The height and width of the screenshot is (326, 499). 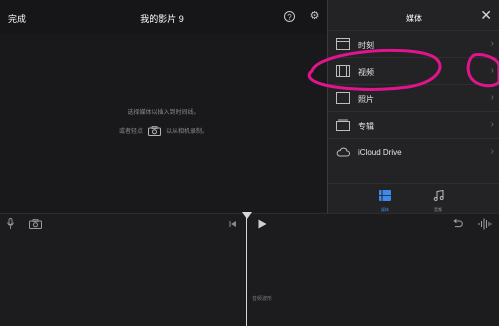 I want to click on media-tab-bar: 媒体 音频, so click(x=413, y=198).